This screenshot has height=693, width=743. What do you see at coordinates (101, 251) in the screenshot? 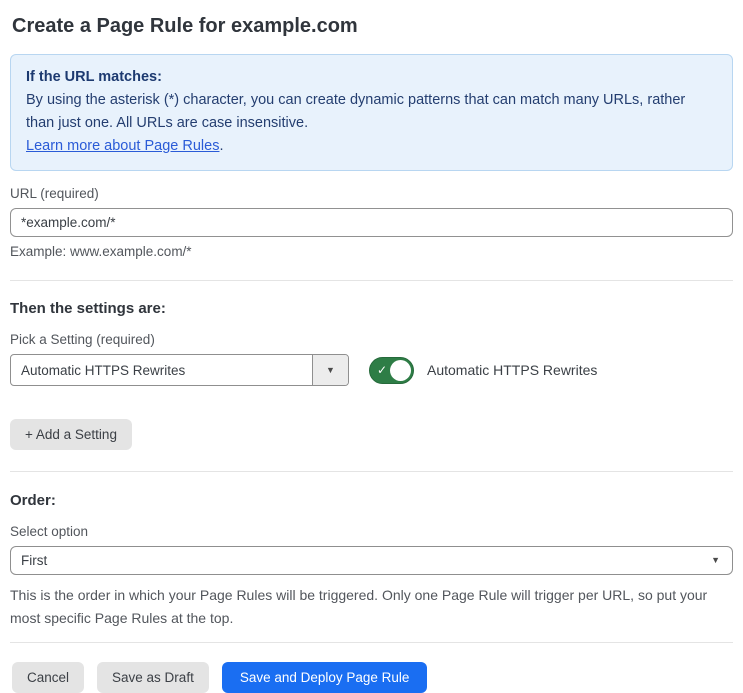
I see `url-example-help: Example: www.example.com/*` at bounding box center [101, 251].